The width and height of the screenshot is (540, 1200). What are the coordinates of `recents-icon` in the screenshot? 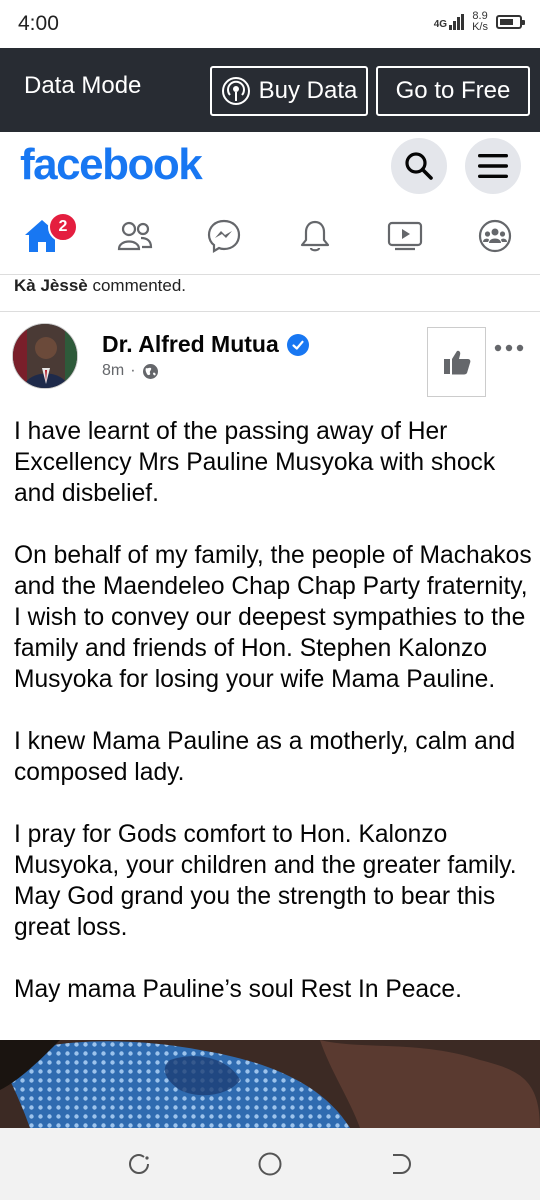 It's located at (138, 1164).